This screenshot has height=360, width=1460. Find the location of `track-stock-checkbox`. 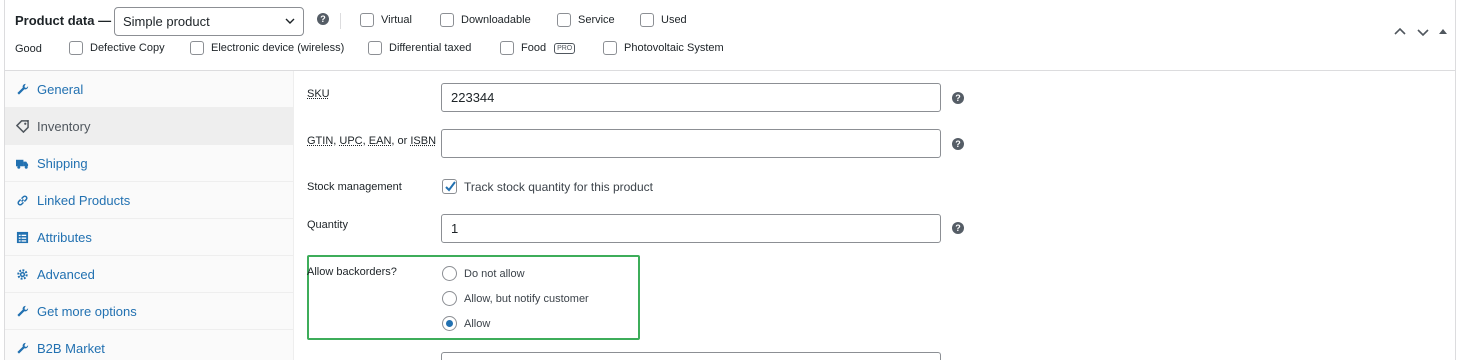

track-stock-checkbox is located at coordinates (449, 186).